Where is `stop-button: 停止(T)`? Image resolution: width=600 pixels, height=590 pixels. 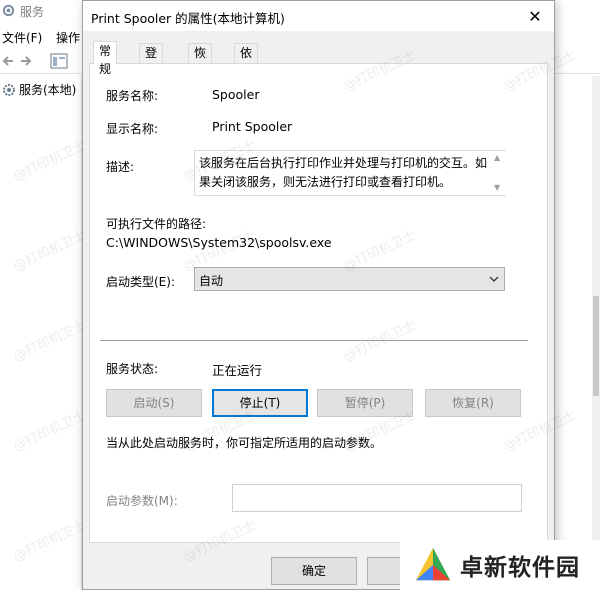
stop-button: 停止(T) is located at coordinates (260, 403).